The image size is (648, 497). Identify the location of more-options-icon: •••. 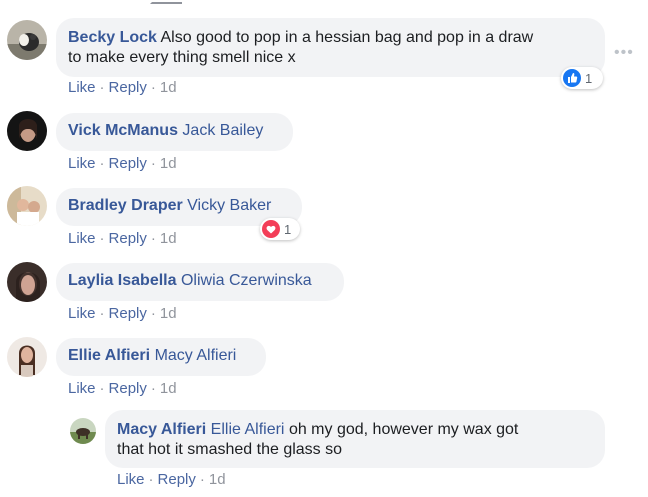
(624, 53).